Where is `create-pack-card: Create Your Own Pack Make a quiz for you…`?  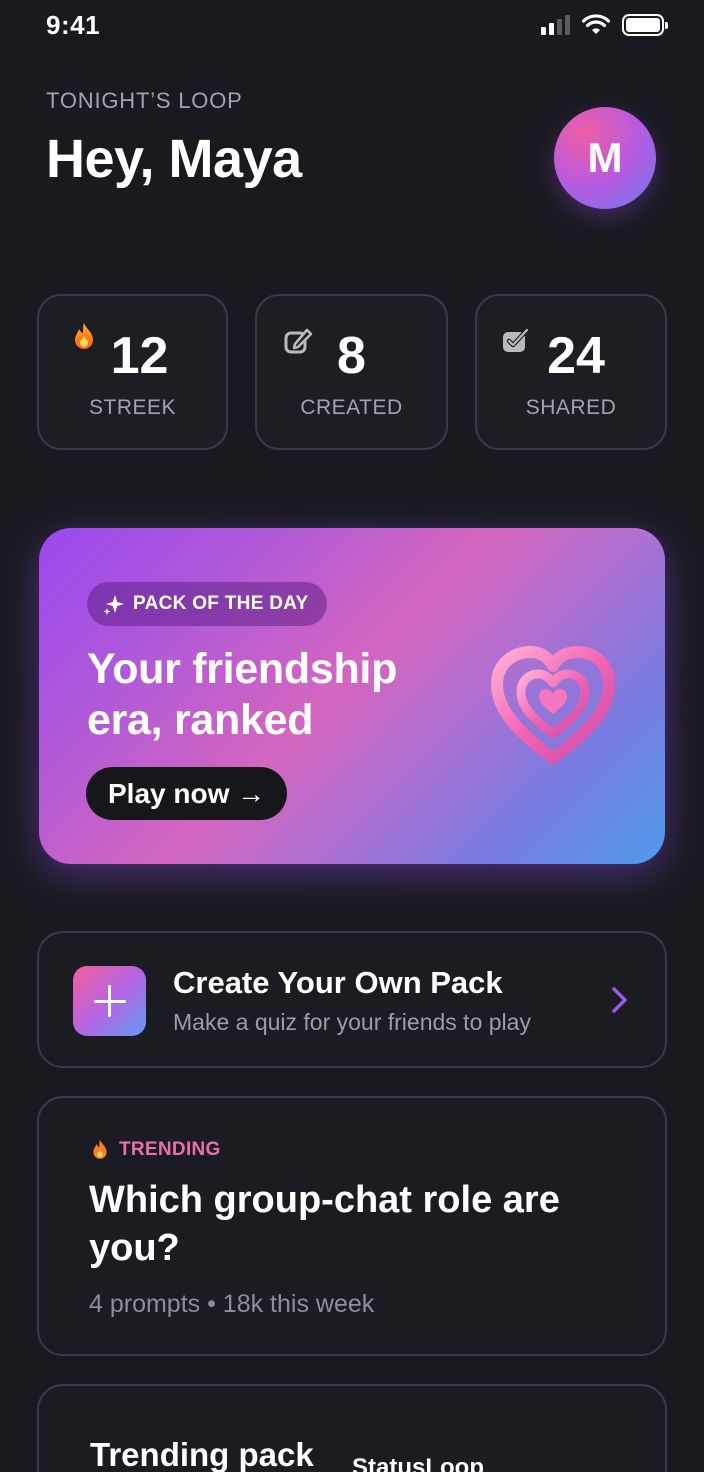
create-pack-card: Create Your Own Pack Make a quiz for you… is located at coordinates (352, 999).